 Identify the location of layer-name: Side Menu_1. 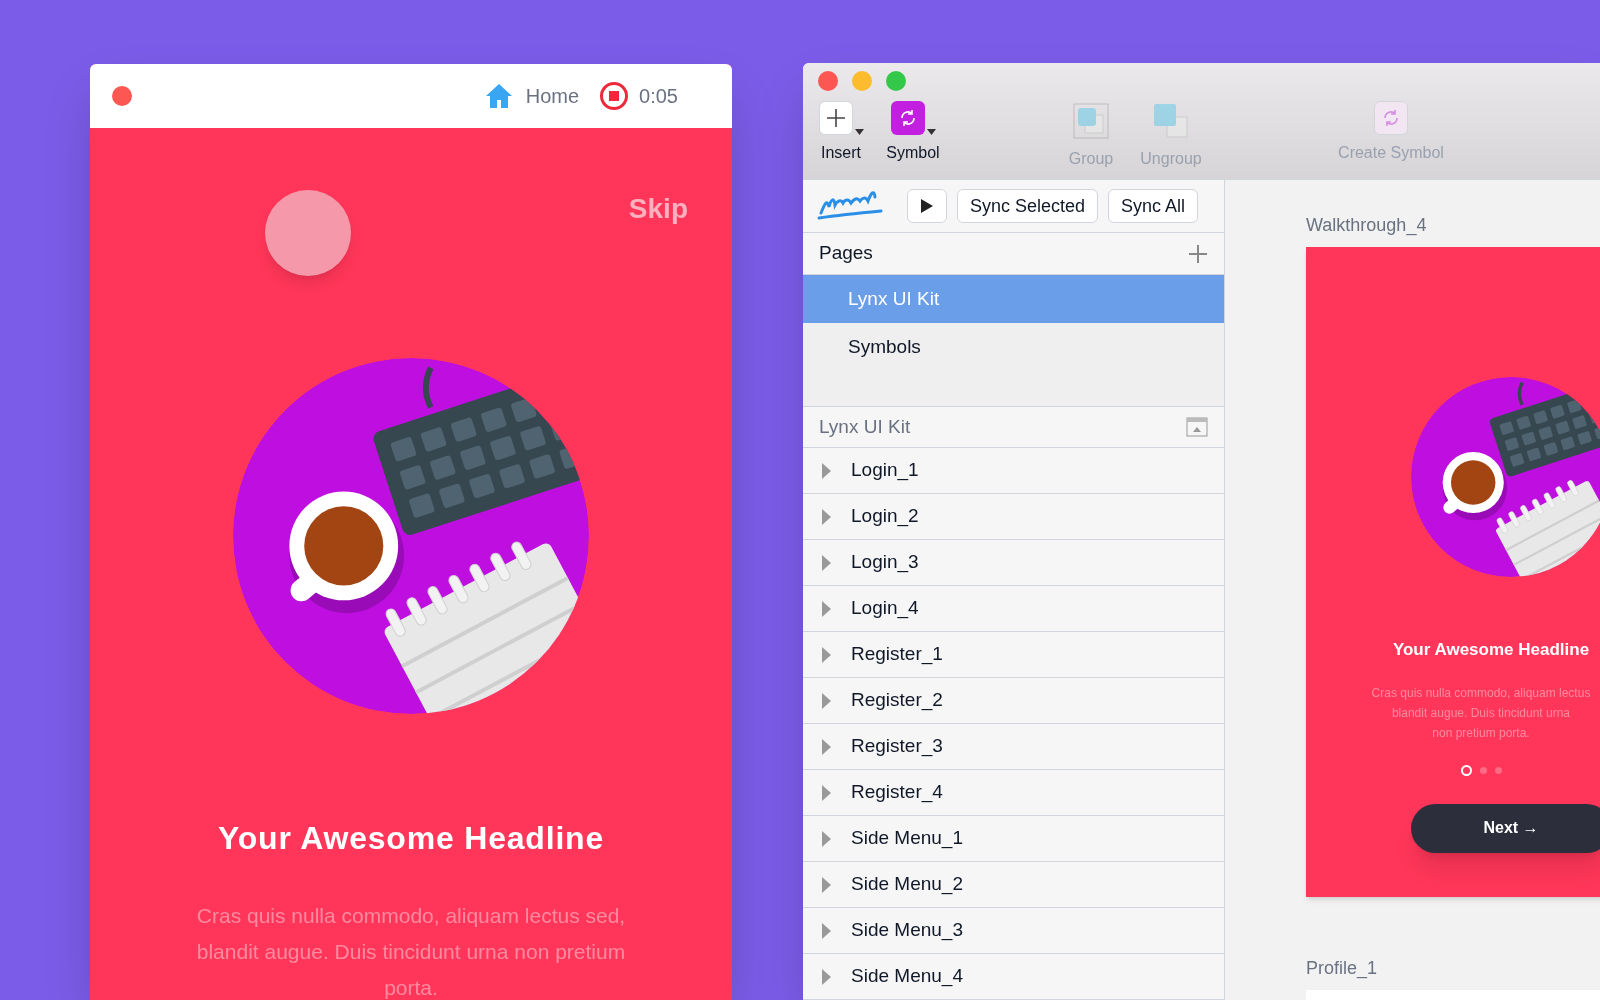
(907, 838).